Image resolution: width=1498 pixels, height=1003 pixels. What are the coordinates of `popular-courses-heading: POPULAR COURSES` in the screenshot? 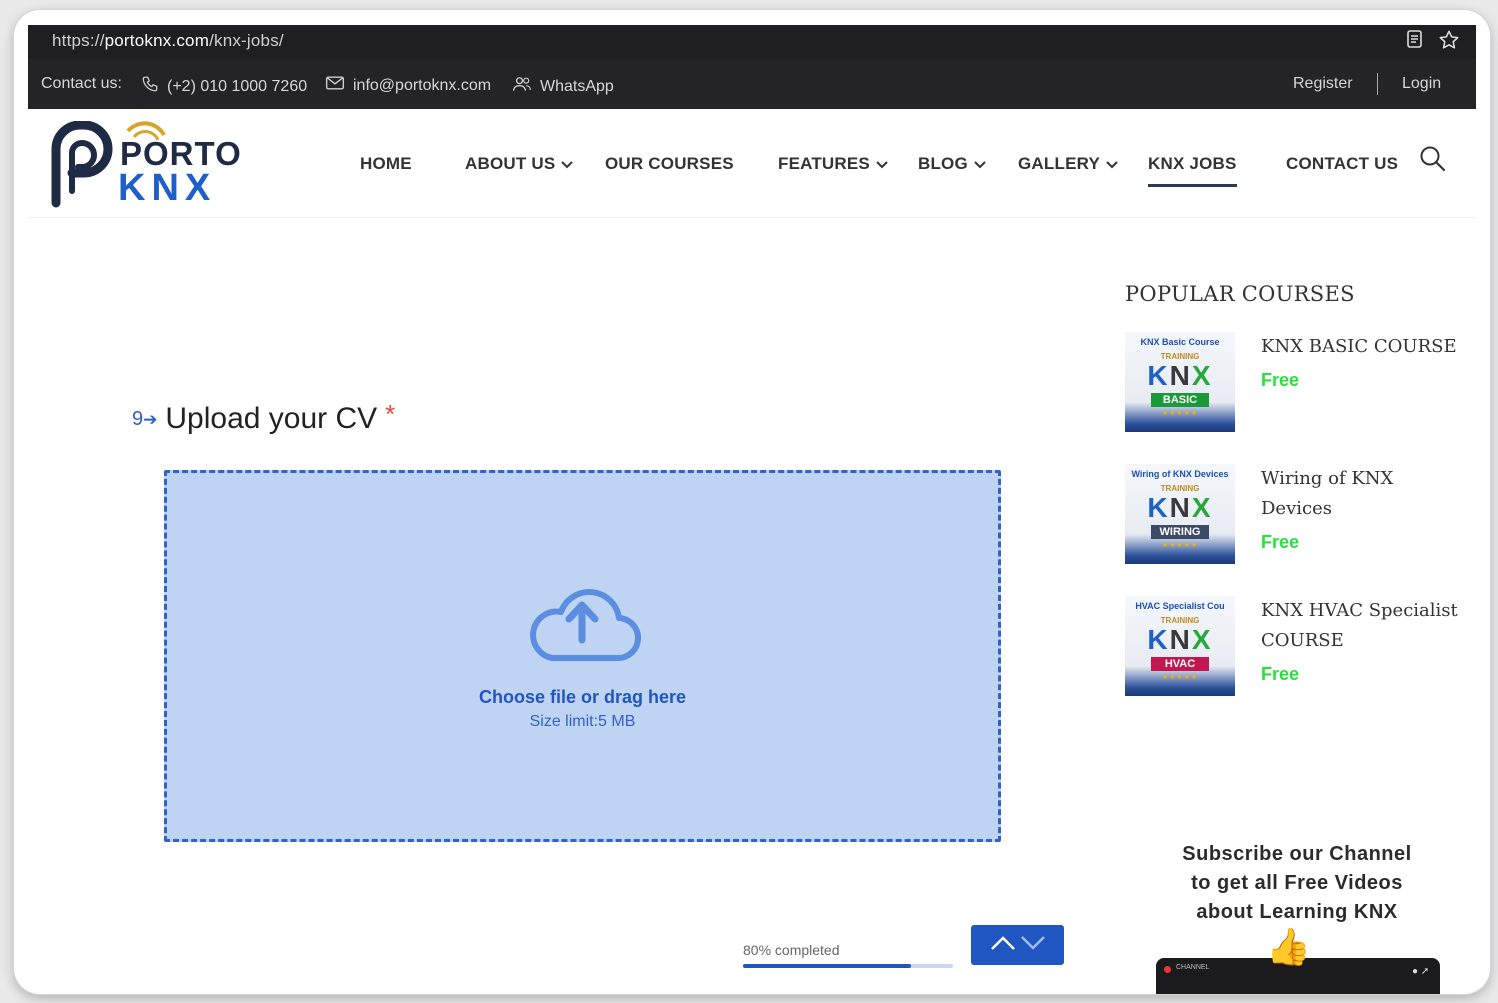 It's located at (1240, 294).